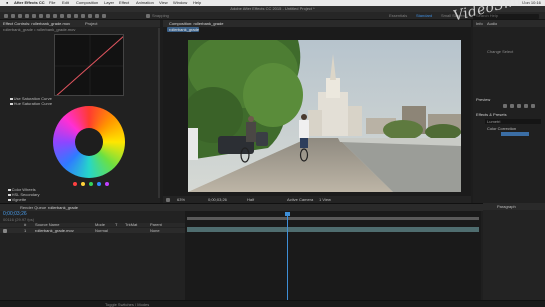  Describe the element at coordinates (492, 23) in the screenshot. I see `tab-audio: Audio` at that location.